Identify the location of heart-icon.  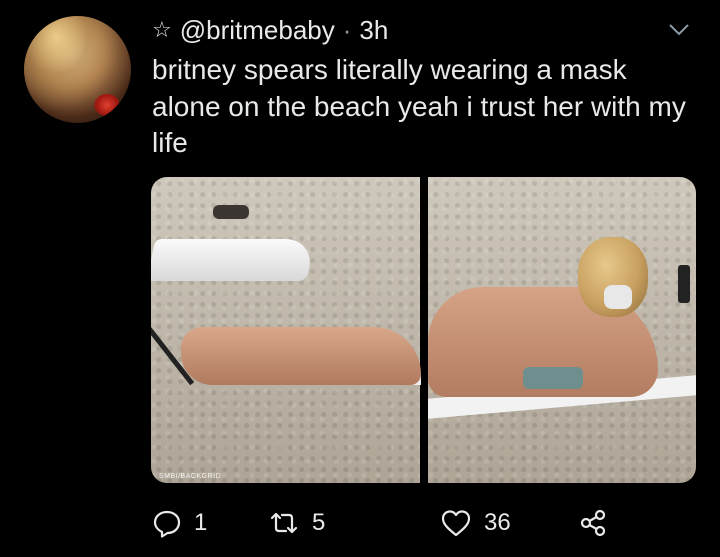
(456, 523).